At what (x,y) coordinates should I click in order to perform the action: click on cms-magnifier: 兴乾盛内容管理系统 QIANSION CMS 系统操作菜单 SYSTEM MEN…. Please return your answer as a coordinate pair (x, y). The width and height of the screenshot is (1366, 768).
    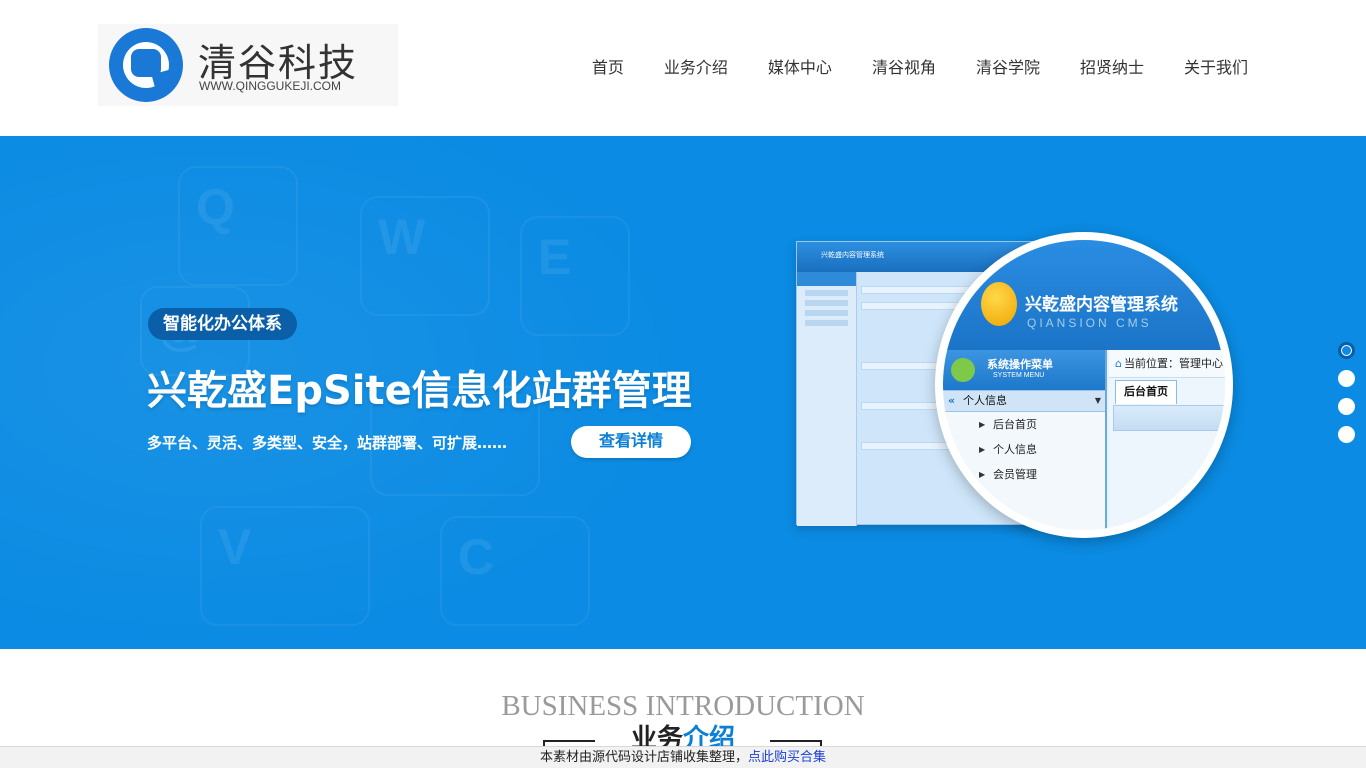
    Looking at the image, I should click on (1084, 385).